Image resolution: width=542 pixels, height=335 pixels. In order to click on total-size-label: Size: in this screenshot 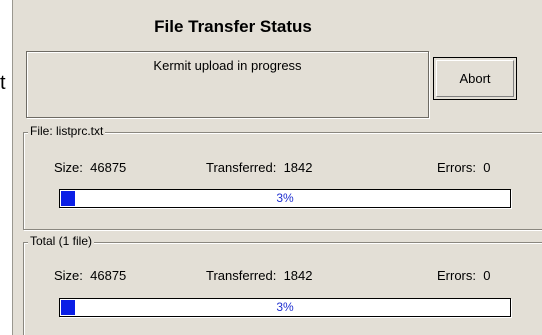, I will do `click(68, 275)`.